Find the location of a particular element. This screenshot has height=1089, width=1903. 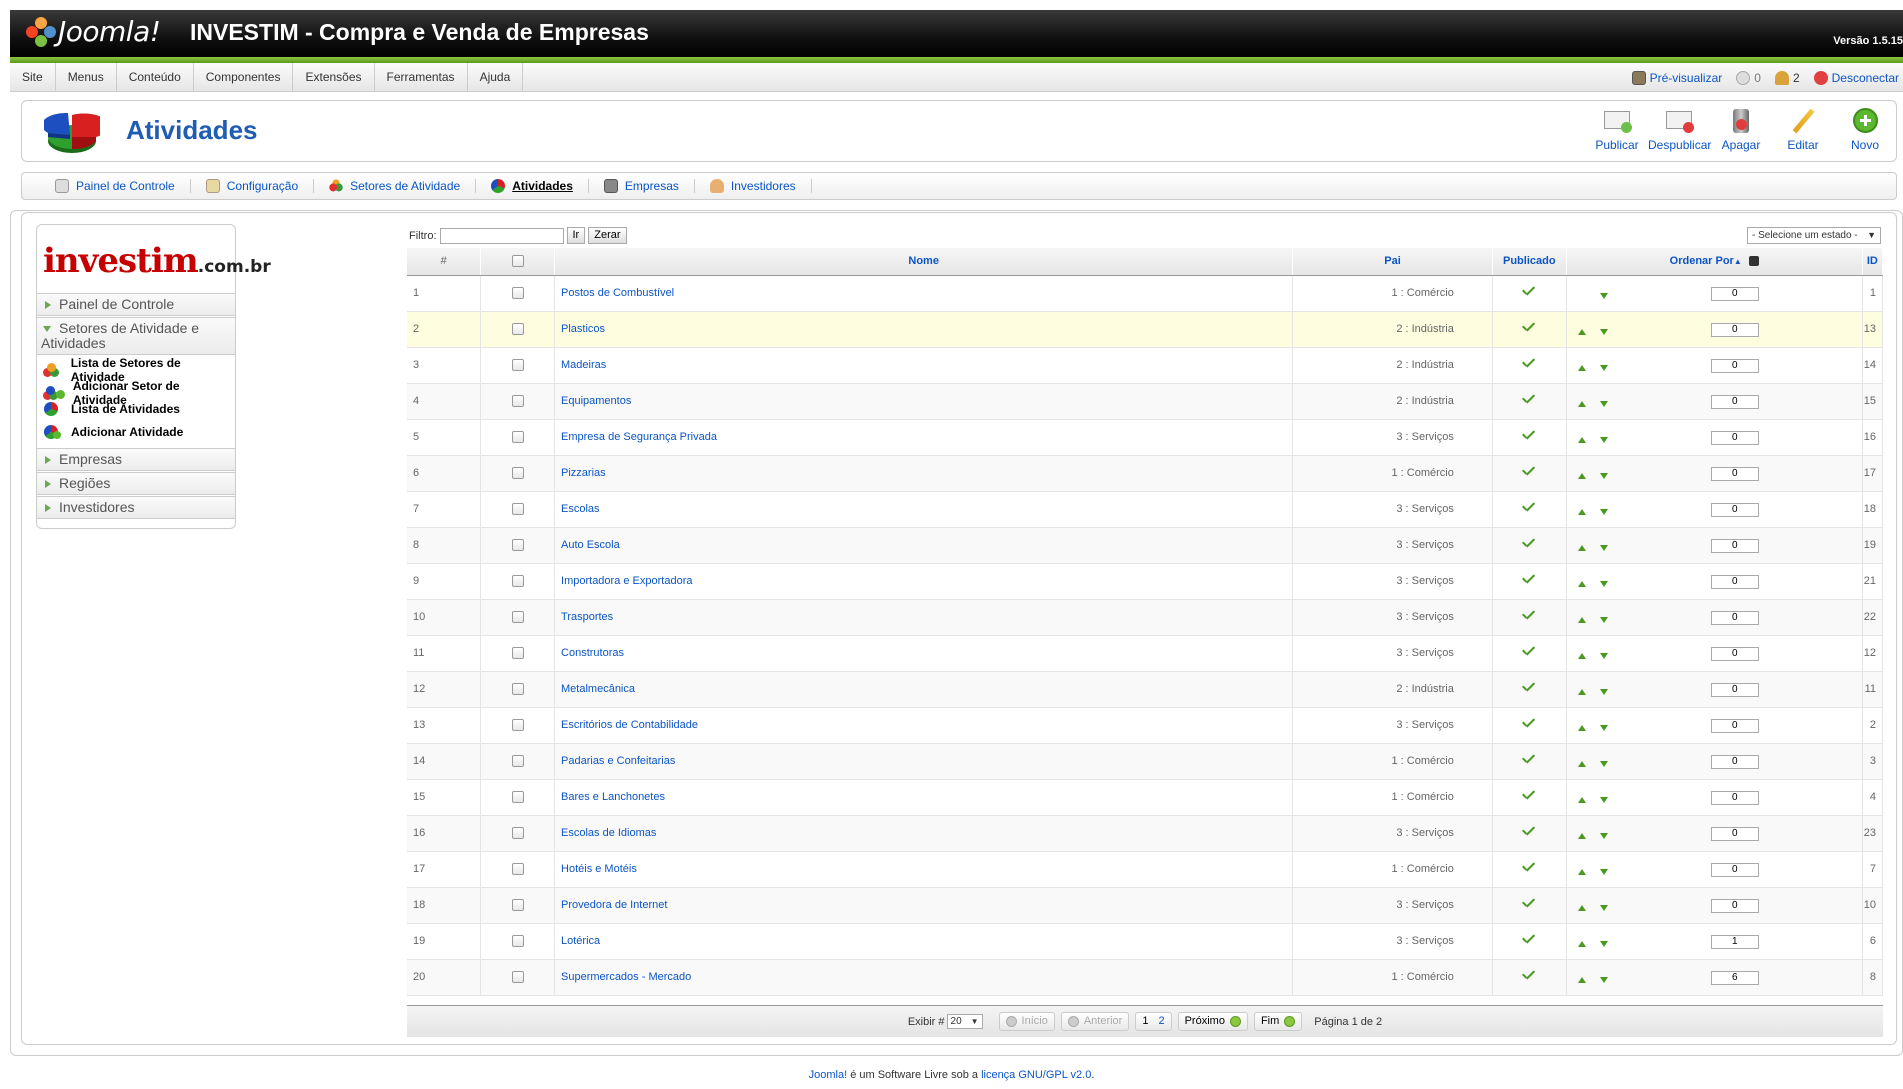

filter-reset-button: Zerar is located at coordinates (607, 235).